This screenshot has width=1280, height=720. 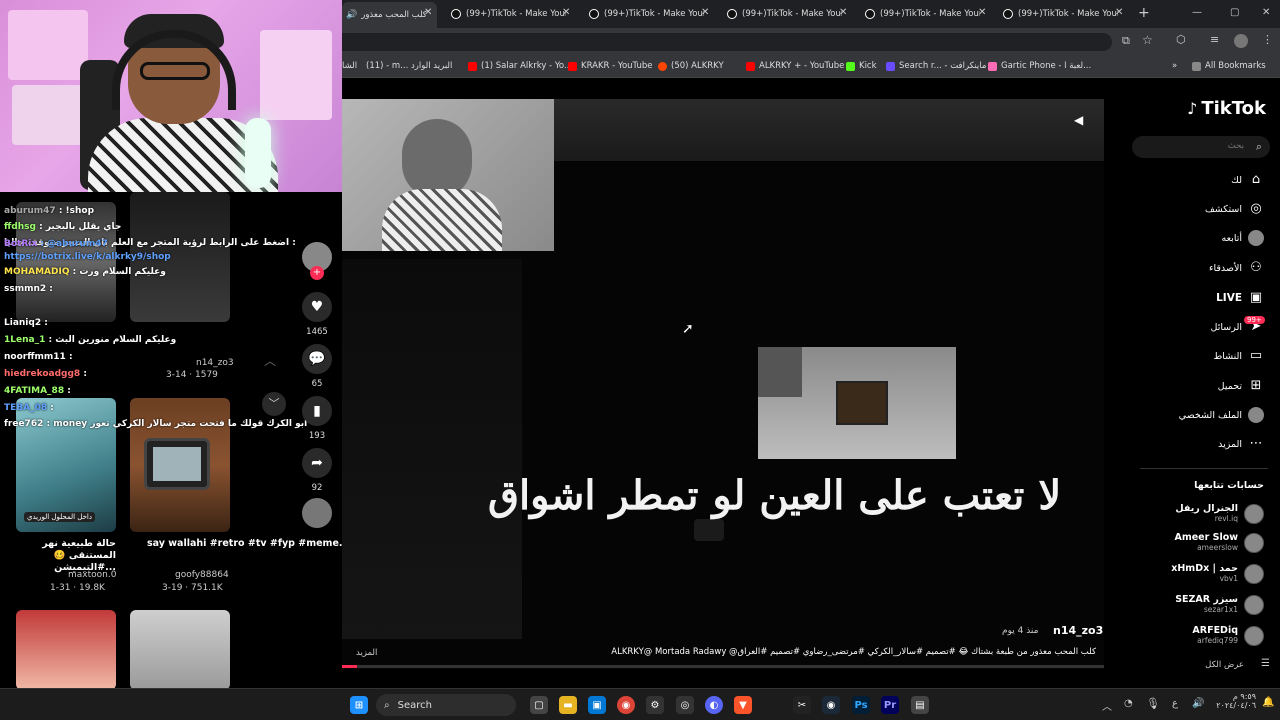 I want to click on brave-icon: ▼, so click(x=743, y=705).